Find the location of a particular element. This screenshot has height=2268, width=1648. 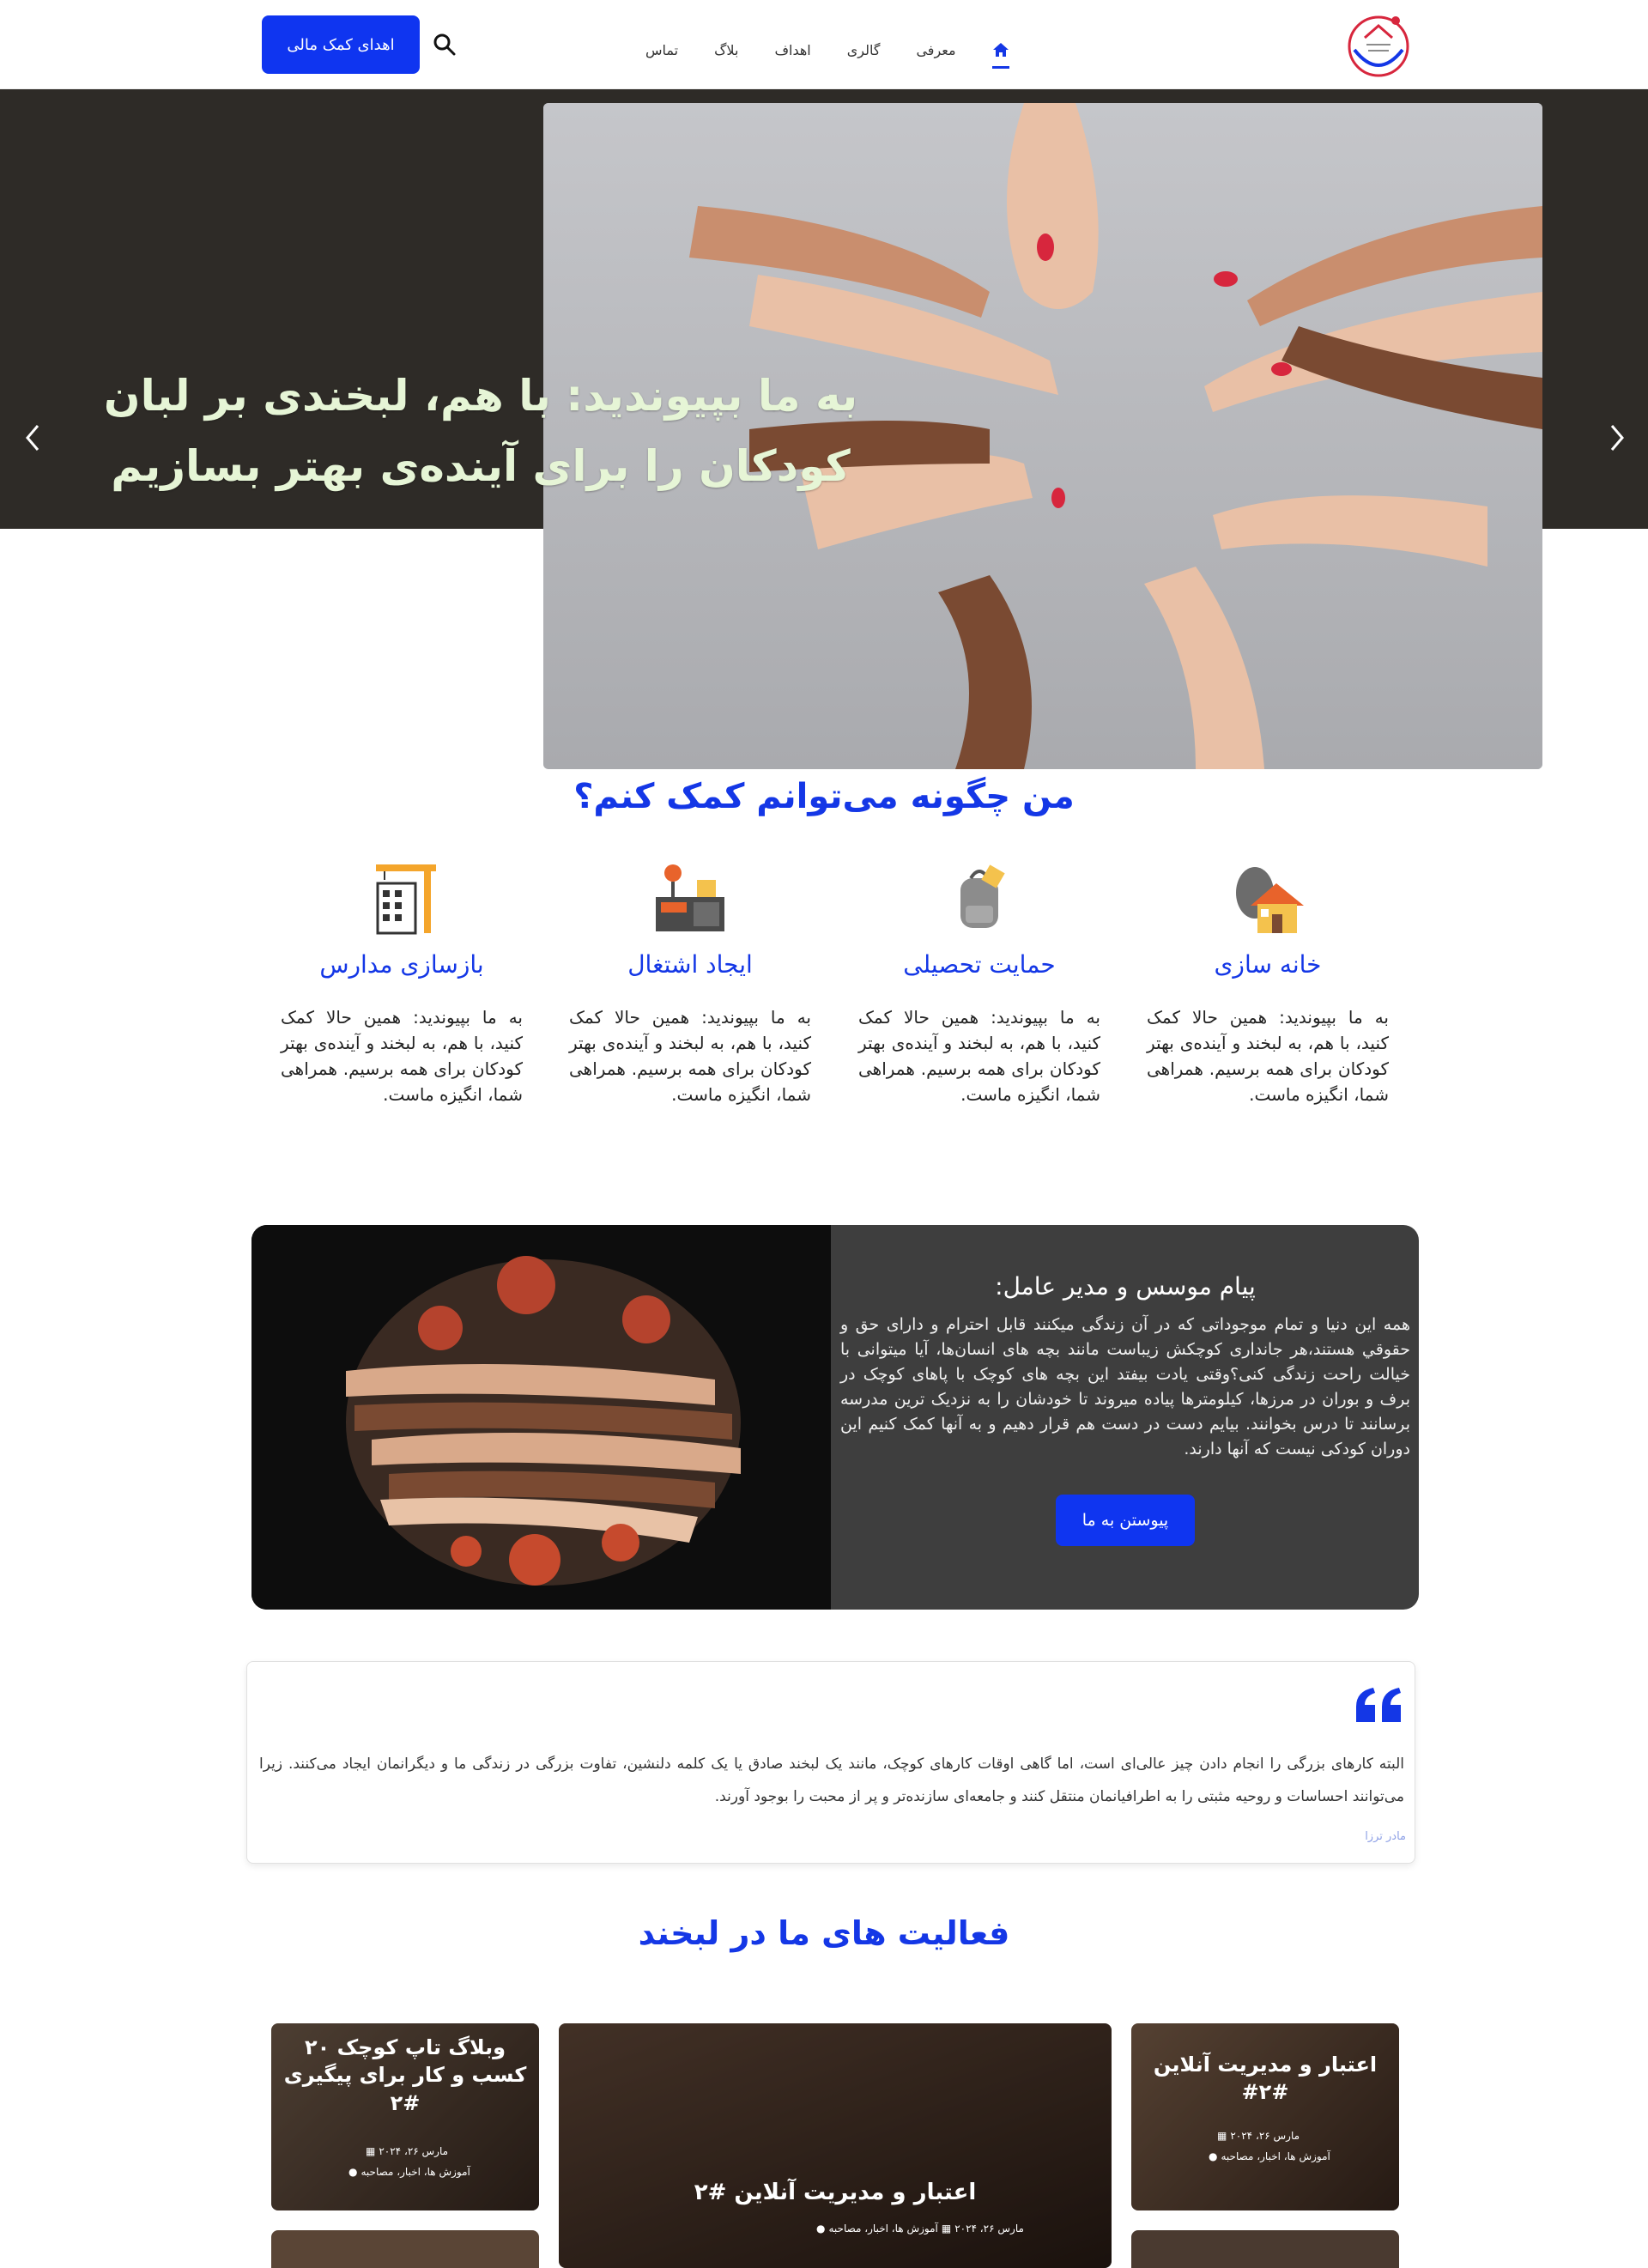

search-button is located at coordinates (444, 44).